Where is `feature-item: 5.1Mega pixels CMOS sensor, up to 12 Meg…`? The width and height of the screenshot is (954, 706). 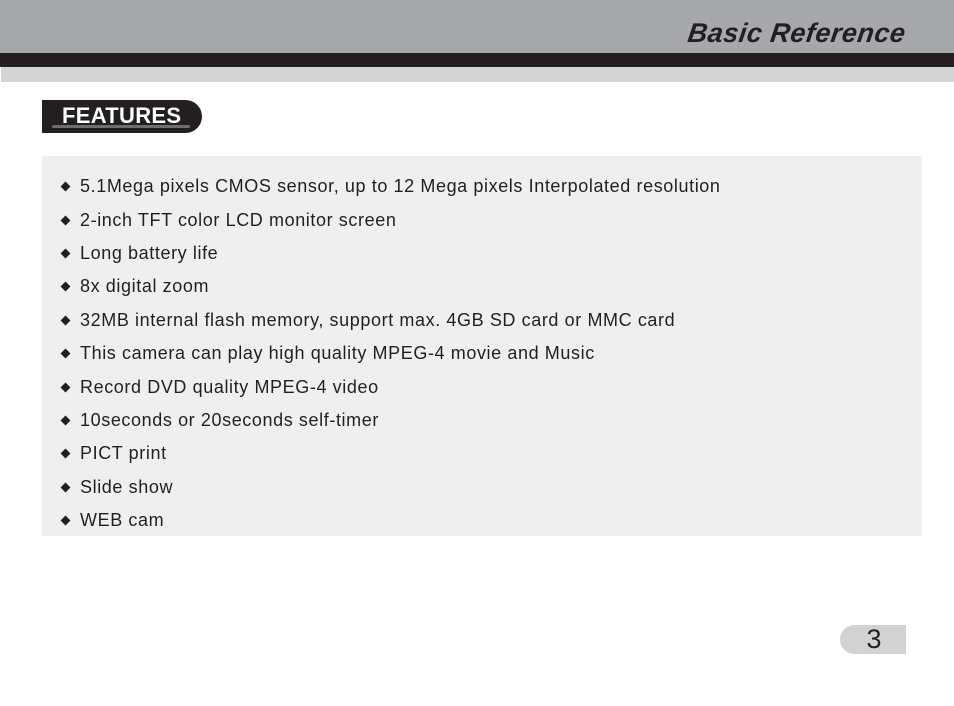
feature-item: 5.1Mega pixels CMOS sensor, up to 12 Meg… is located at coordinates (390, 186).